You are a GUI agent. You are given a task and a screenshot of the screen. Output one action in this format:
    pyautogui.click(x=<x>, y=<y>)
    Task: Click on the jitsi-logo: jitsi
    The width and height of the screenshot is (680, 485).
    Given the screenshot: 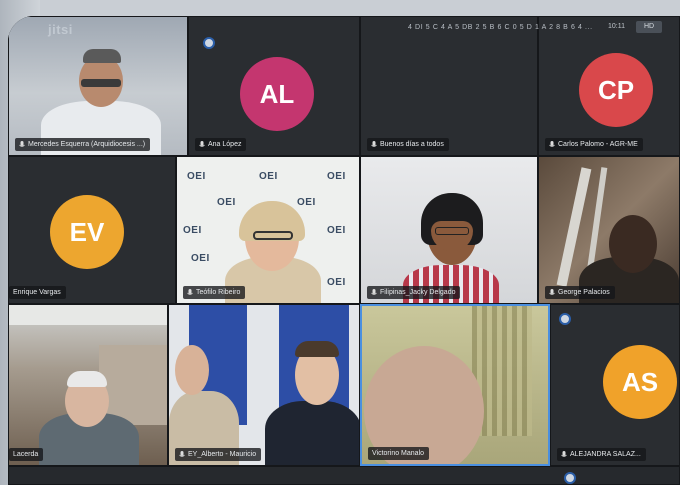 What is the action you would take?
    pyautogui.click(x=60, y=29)
    